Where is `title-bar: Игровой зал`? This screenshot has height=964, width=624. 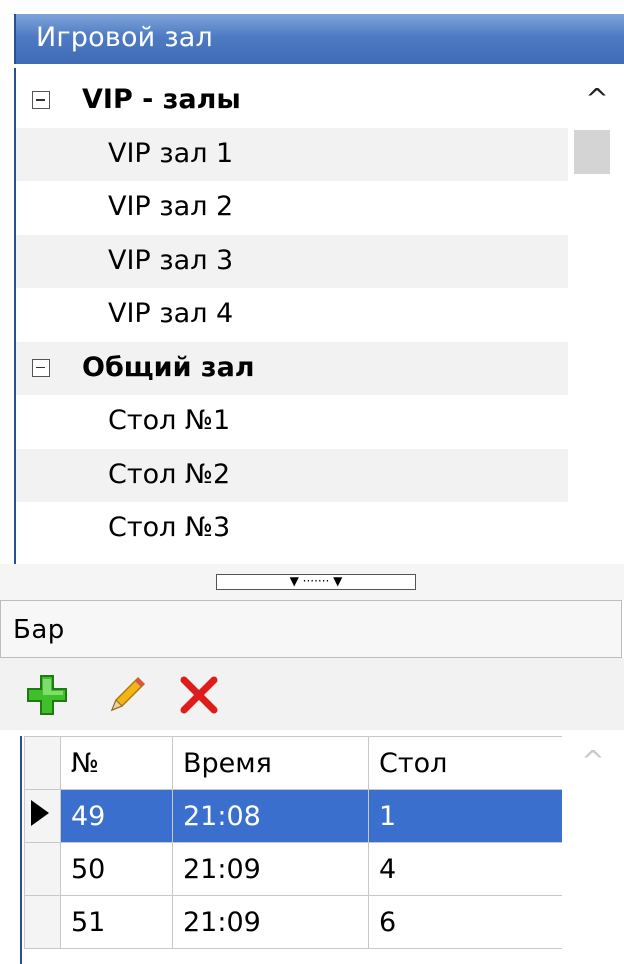 title-bar: Игровой зал is located at coordinates (312, 34).